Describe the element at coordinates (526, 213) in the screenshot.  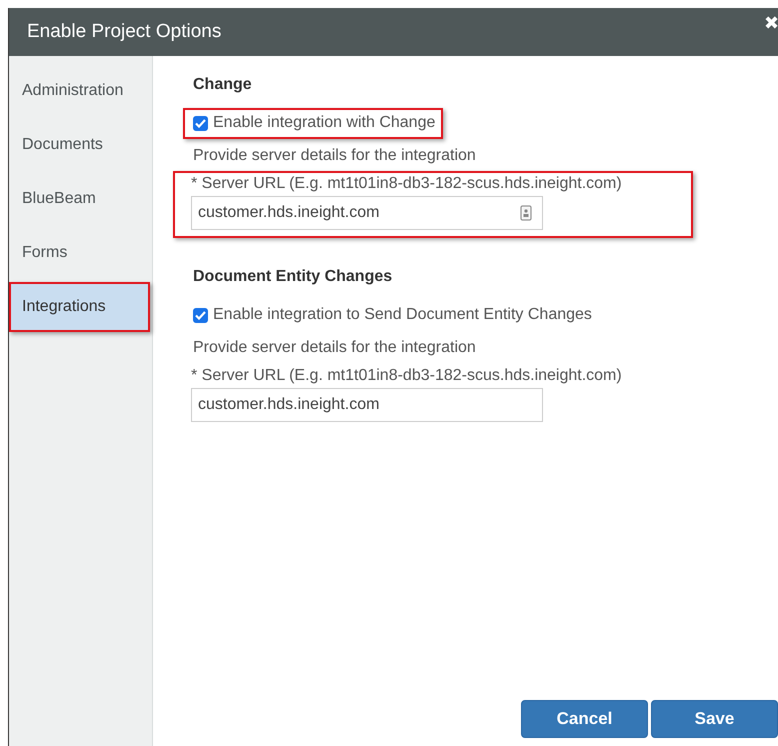
I see `autofill-icon` at that location.